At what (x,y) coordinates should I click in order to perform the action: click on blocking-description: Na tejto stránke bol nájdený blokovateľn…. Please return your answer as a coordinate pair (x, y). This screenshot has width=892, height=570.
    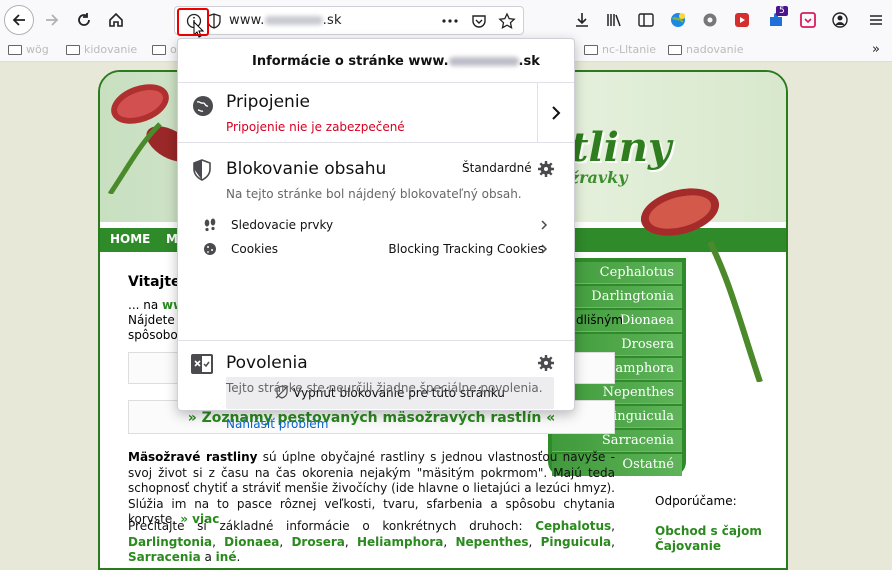
    Looking at the image, I should click on (374, 194).